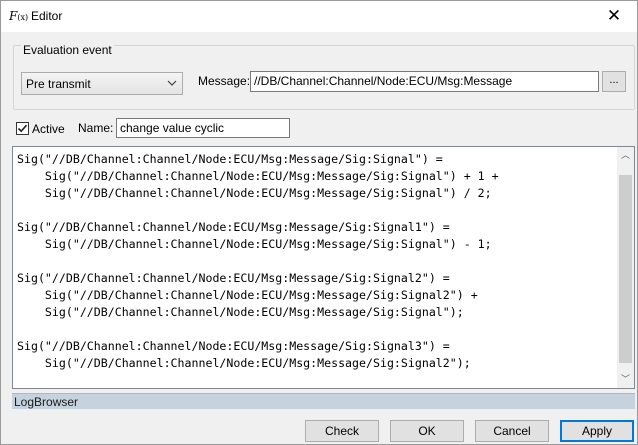 The height and width of the screenshot is (445, 638). Describe the element at coordinates (47, 16) in the screenshot. I see `window-title: Editor` at that location.